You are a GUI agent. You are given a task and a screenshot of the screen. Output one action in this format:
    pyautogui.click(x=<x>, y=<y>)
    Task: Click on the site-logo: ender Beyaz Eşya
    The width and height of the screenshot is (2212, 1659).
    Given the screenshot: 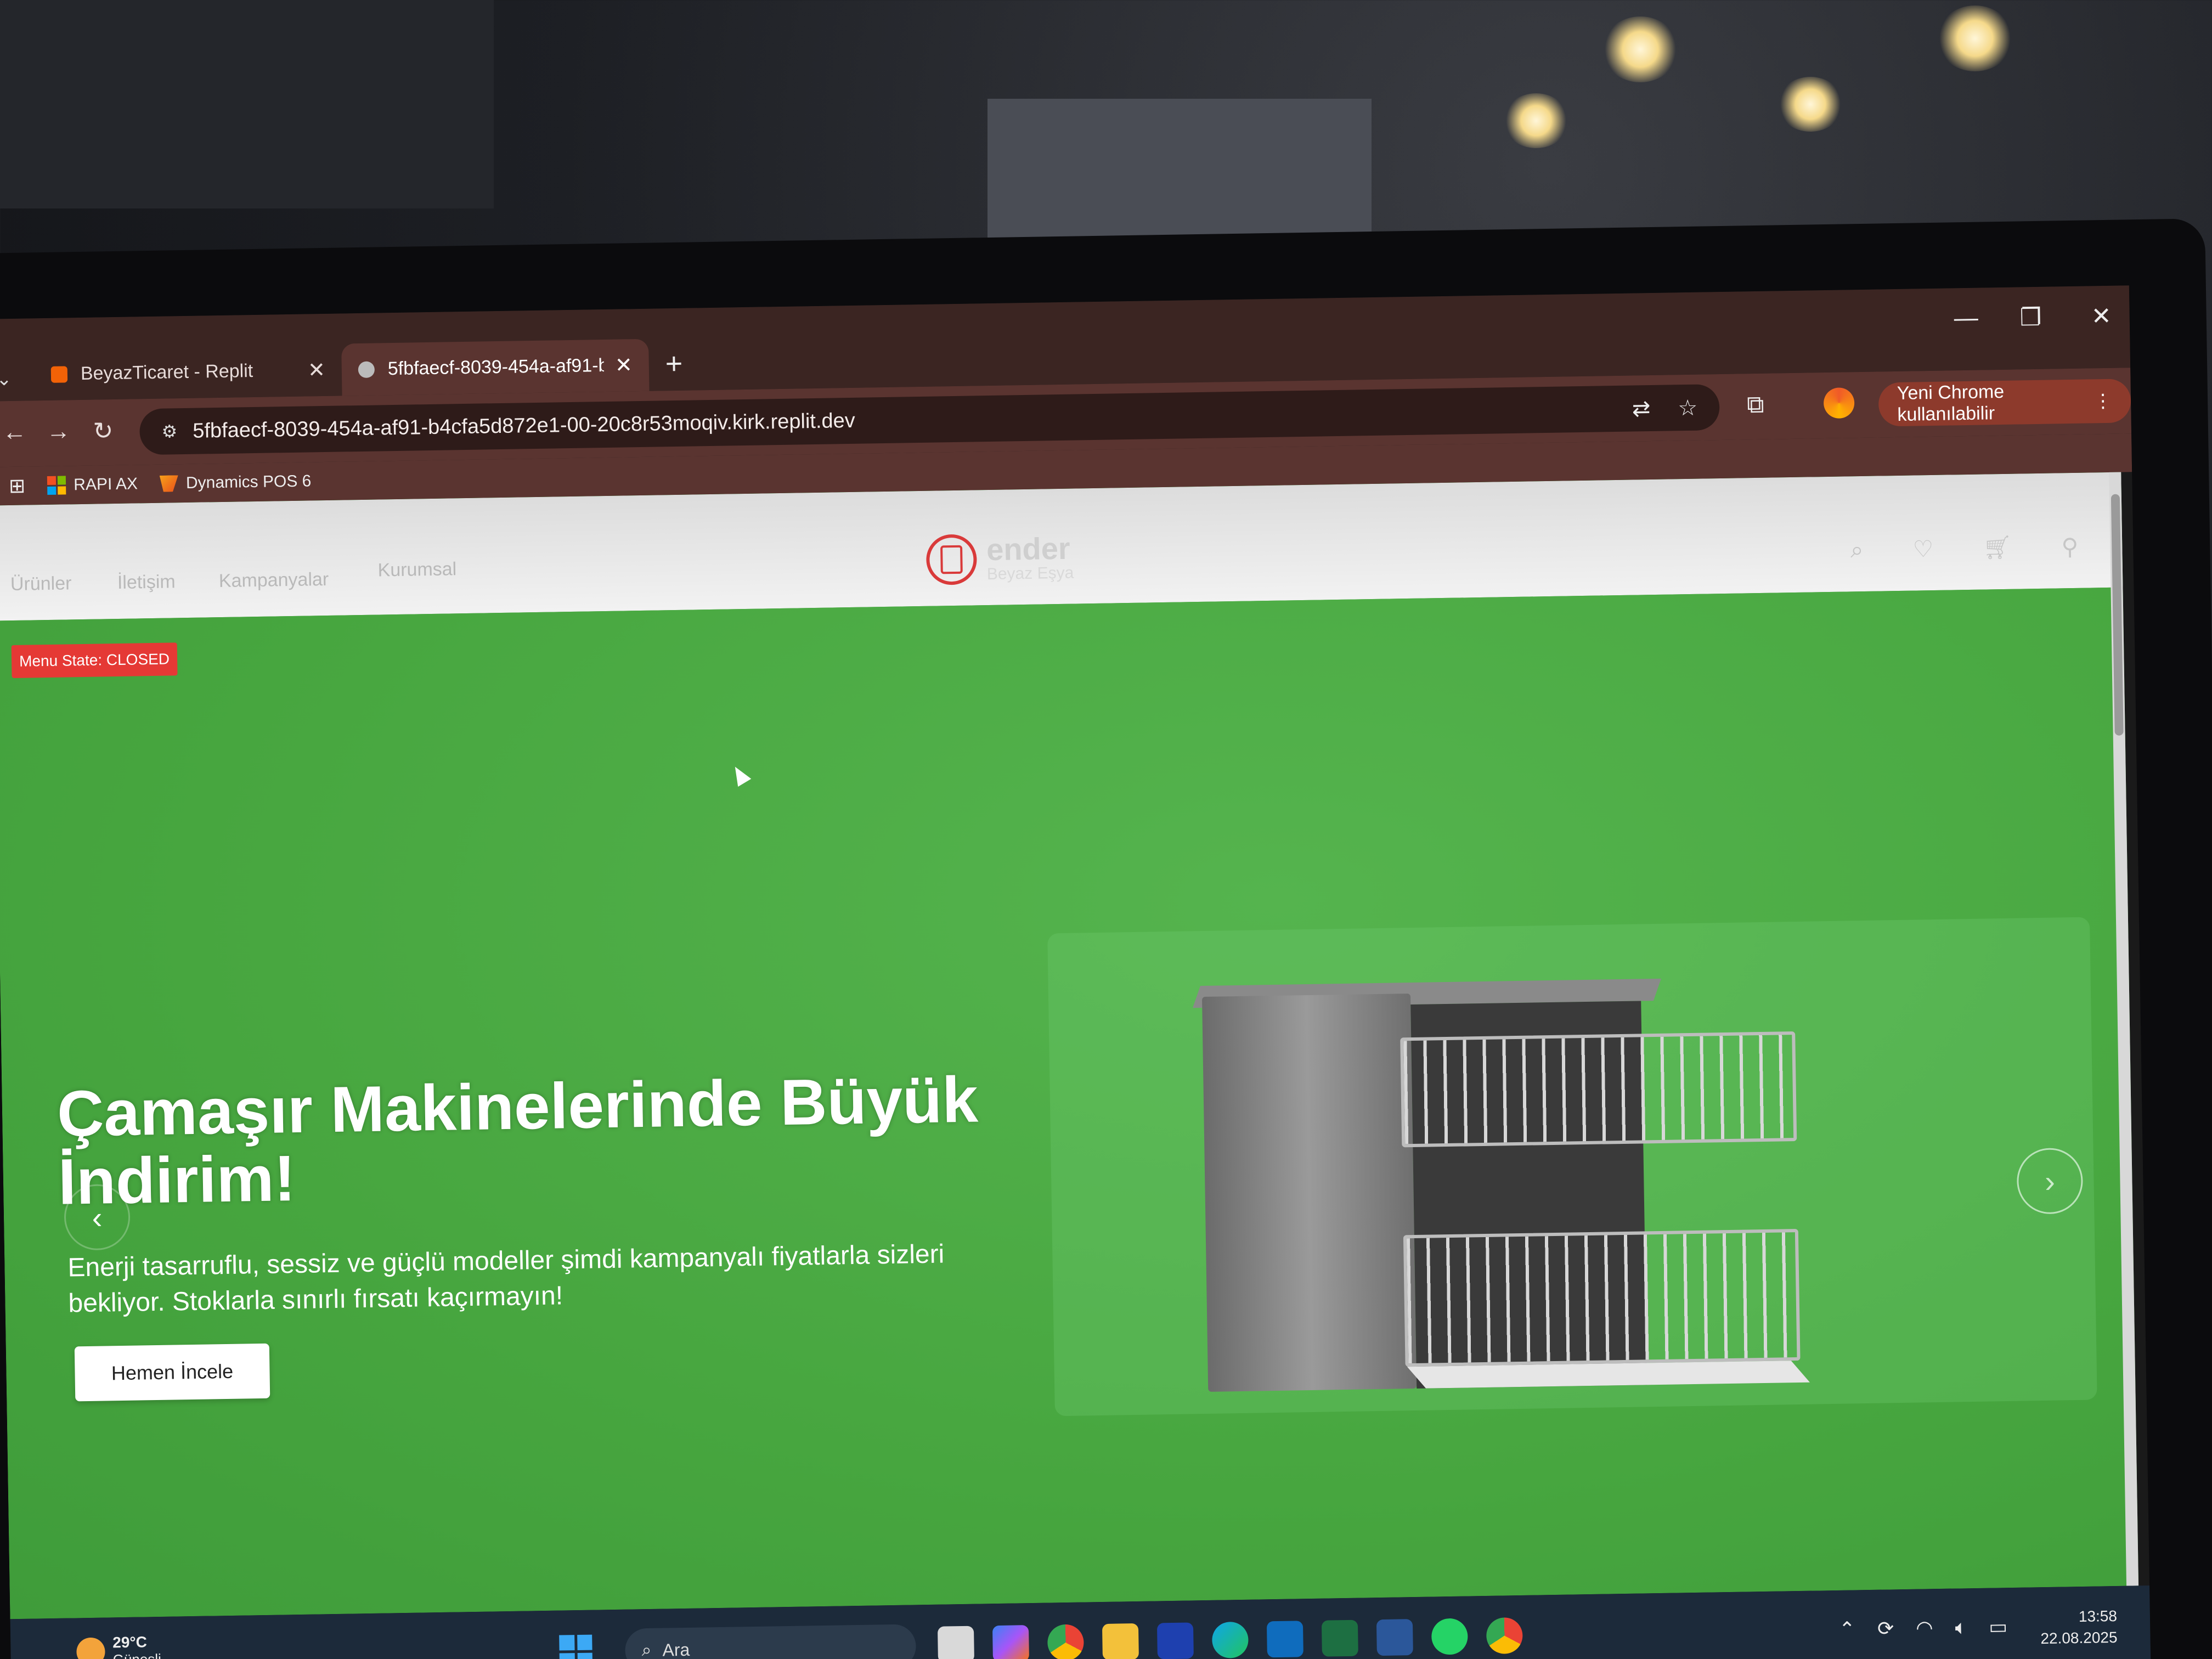 What is the action you would take?
    pyautogui.click(x=1000, y=558)
    